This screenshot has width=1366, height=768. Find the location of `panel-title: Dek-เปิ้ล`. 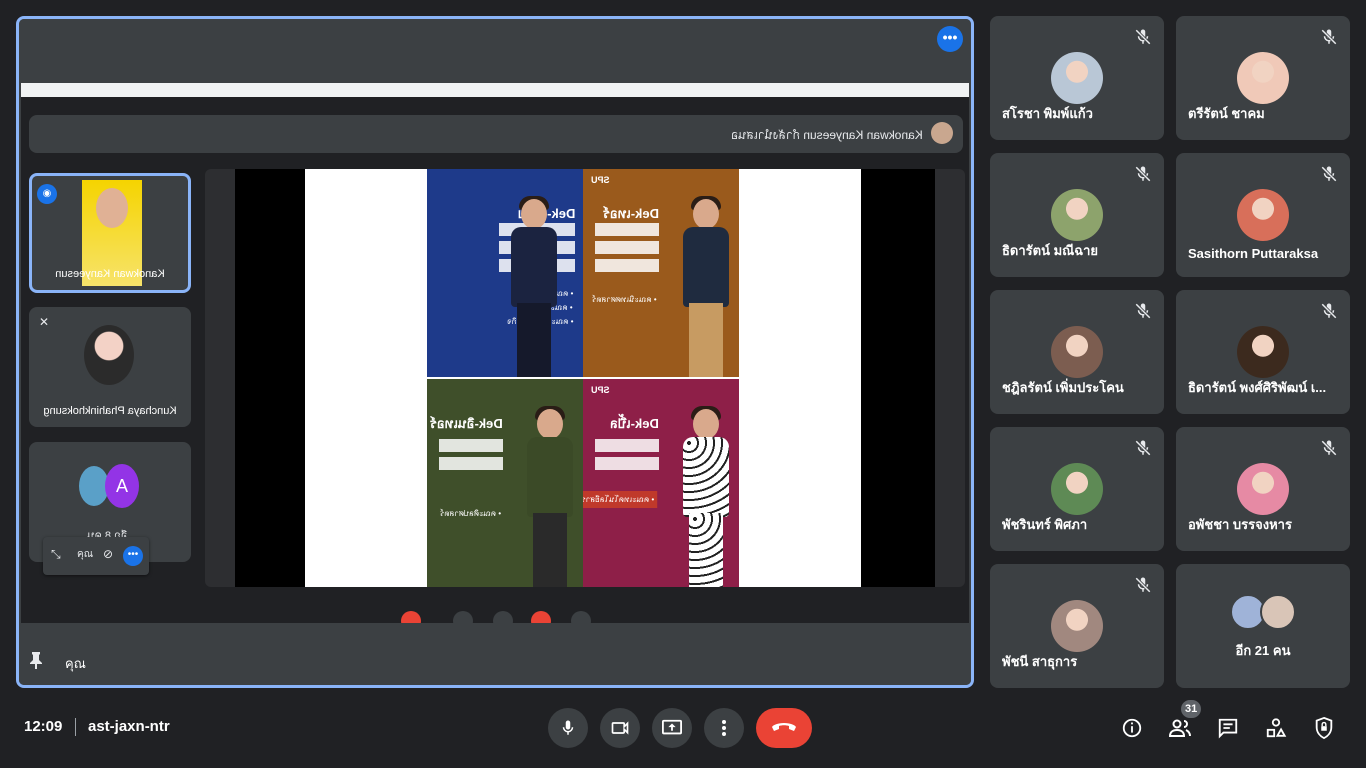

panel-title: Dek-เปิ้ล is located at coordinates (634, 423).